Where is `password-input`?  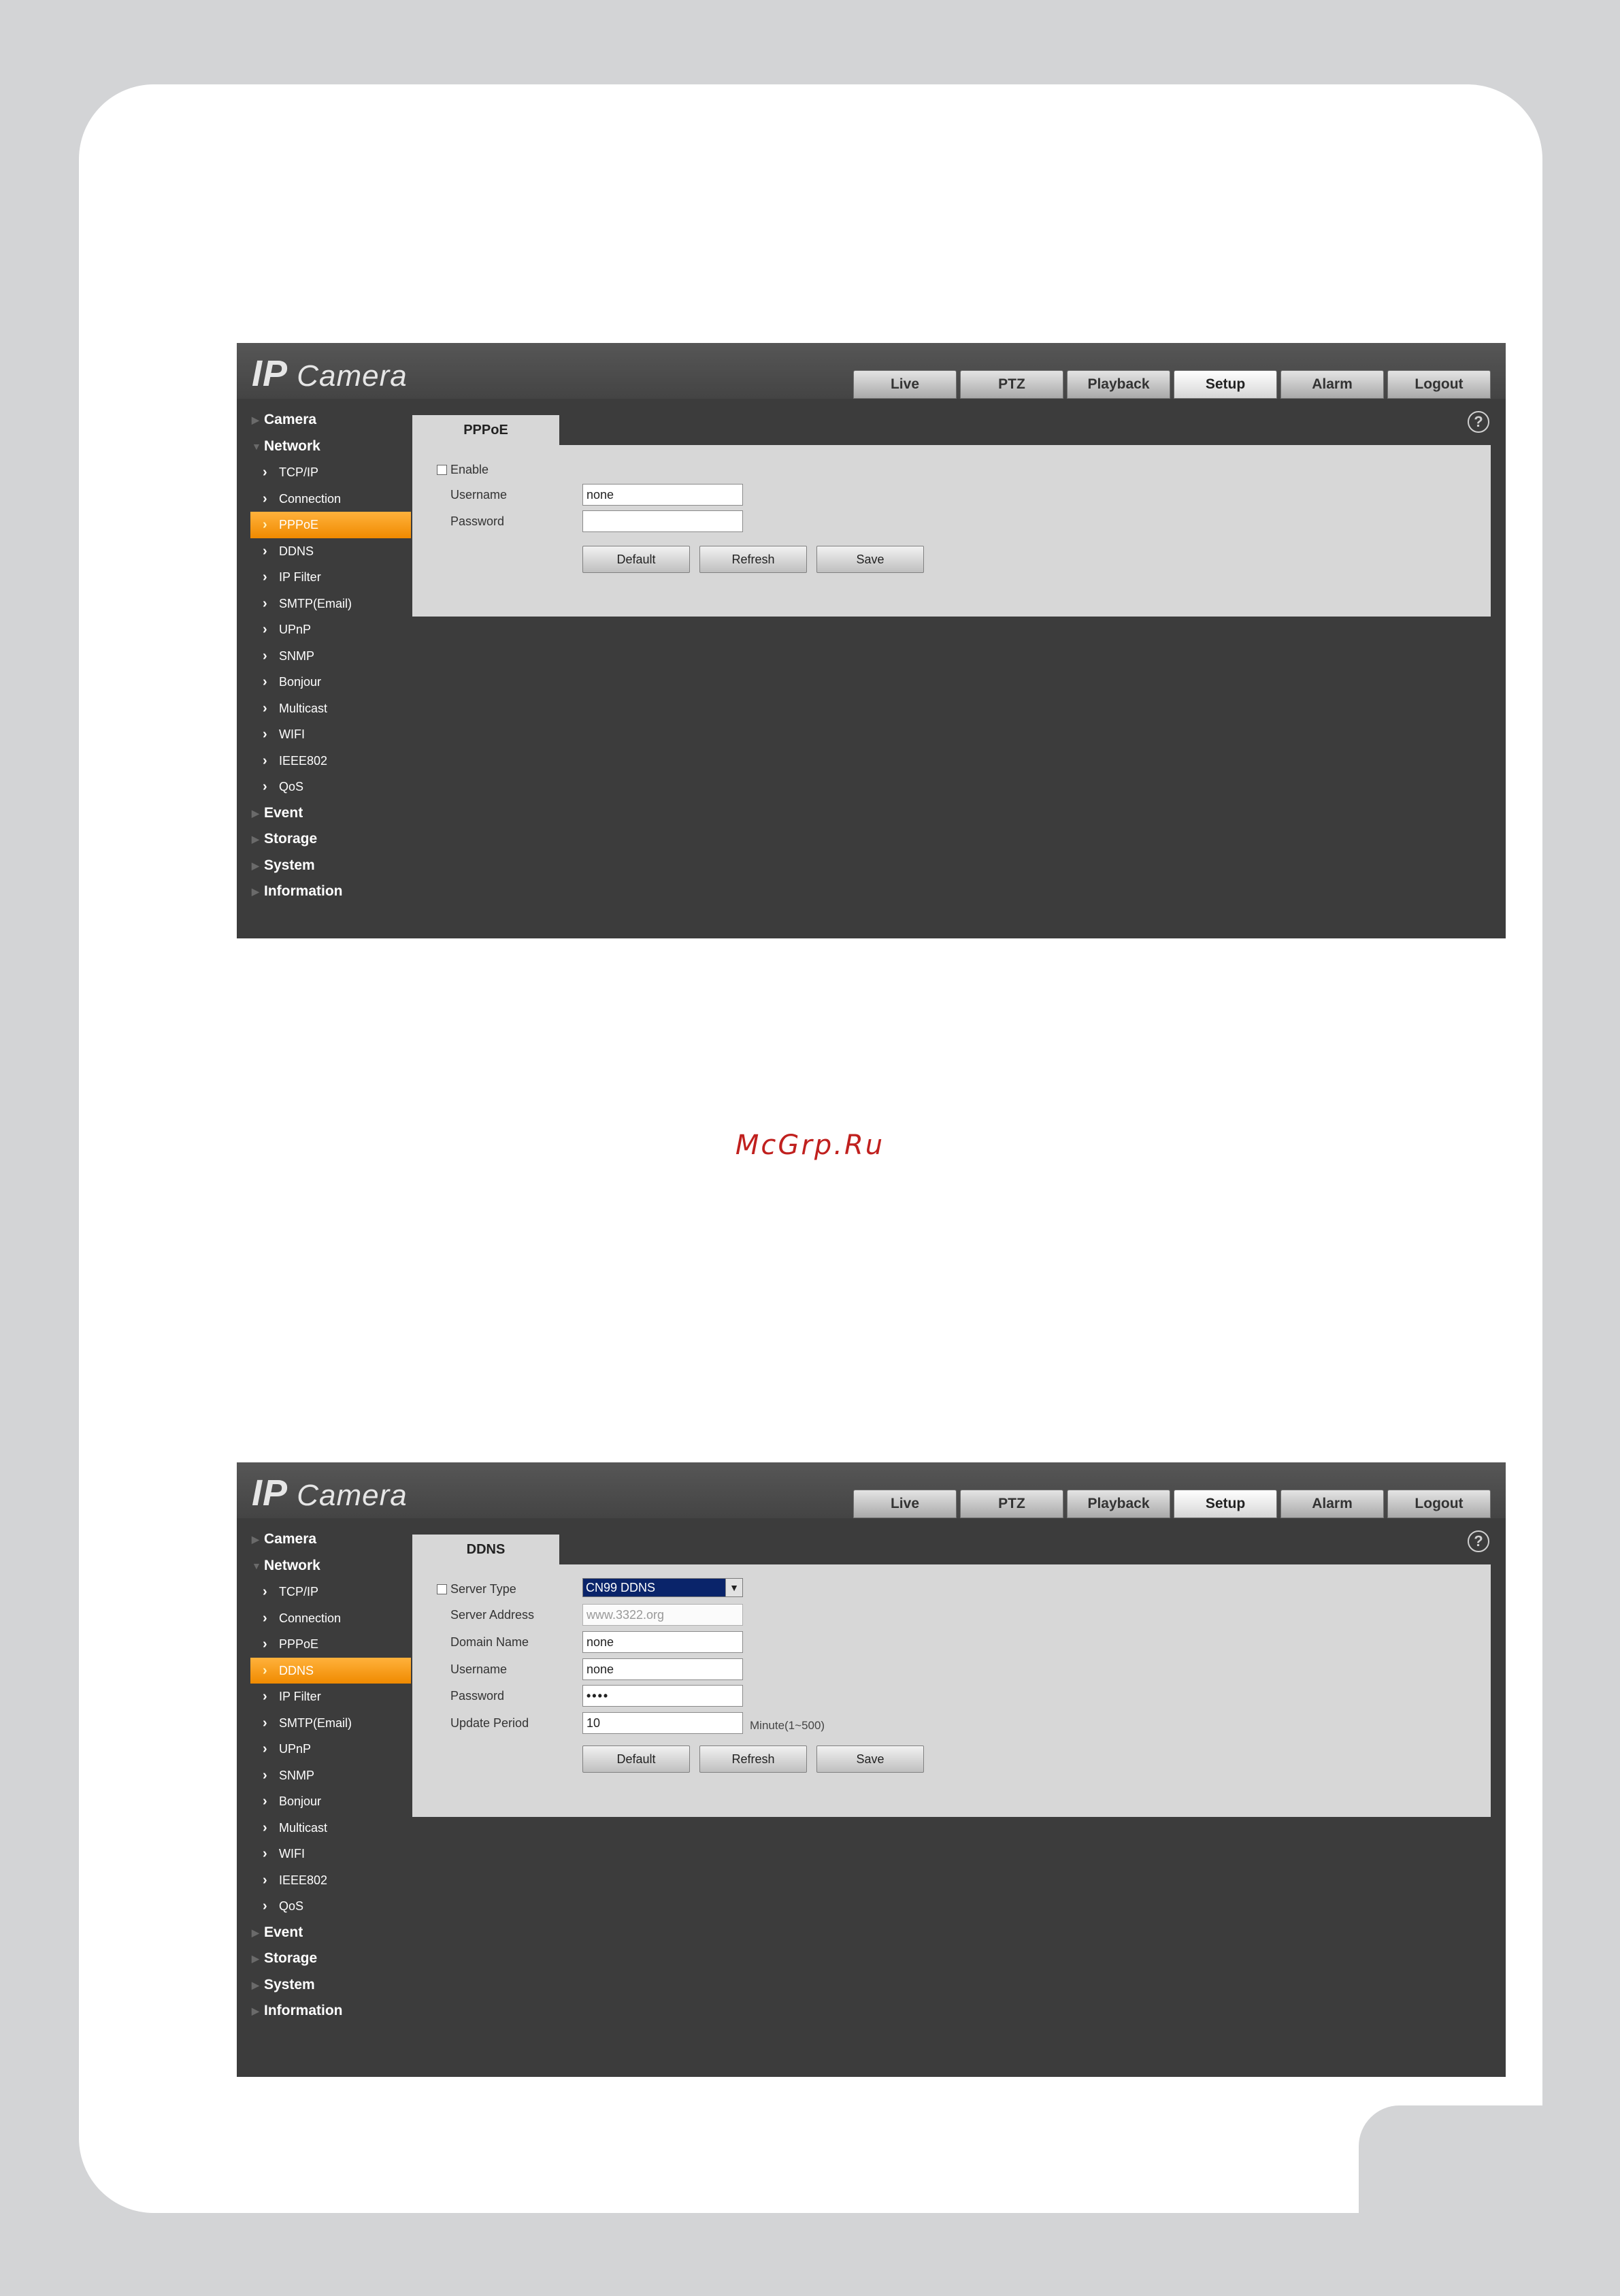 password-input is located at coordinates (662, 521).